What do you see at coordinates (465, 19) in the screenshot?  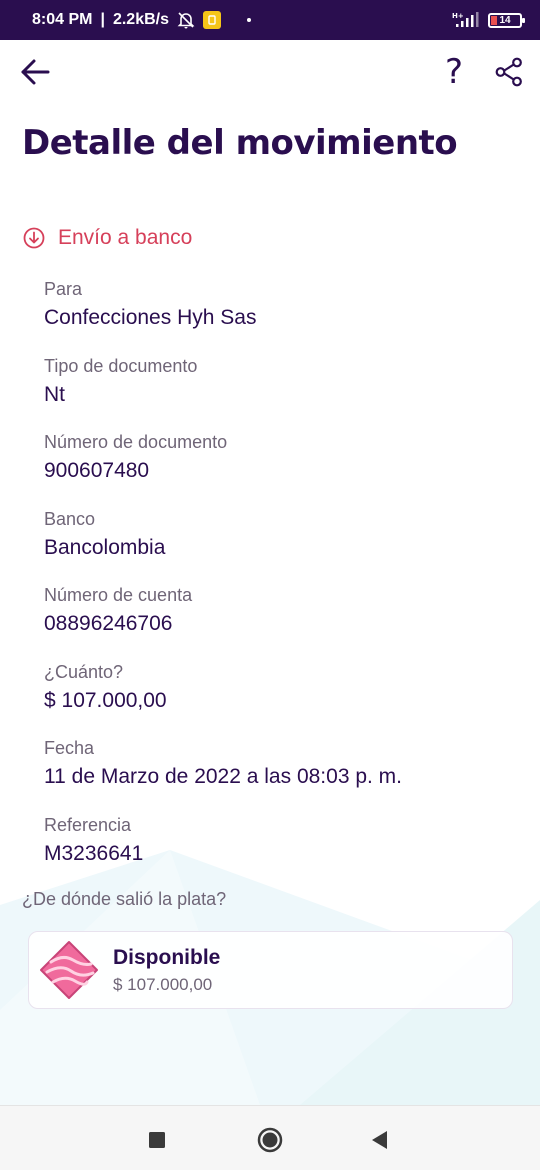 I see `signal-icon: H+` at bounding box center [465, 19].